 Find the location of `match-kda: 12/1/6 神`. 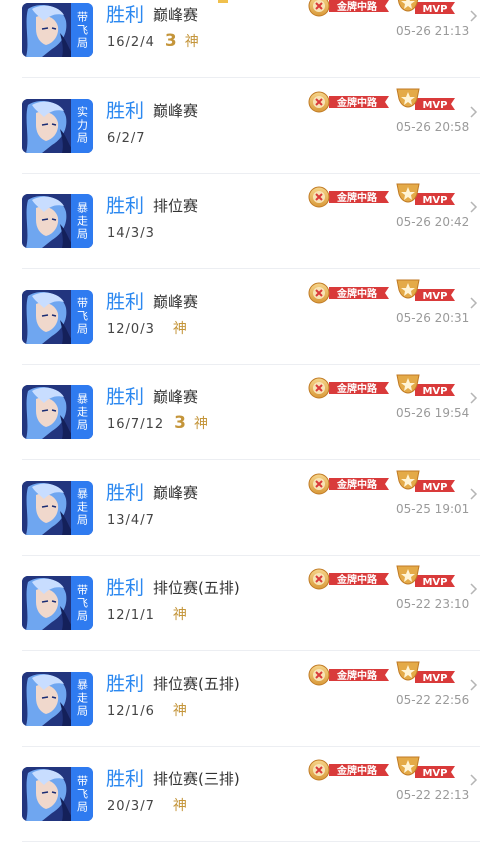

match-kda: 12/1/6 神 is located at coordinates (147, 710).